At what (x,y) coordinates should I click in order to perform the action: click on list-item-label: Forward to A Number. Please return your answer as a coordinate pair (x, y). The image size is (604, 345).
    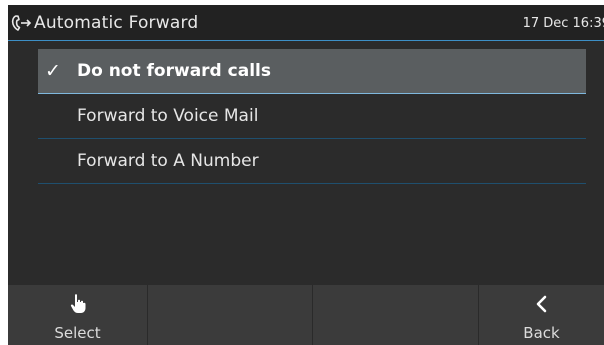
    Looking at the image, I should click on (168, 161).